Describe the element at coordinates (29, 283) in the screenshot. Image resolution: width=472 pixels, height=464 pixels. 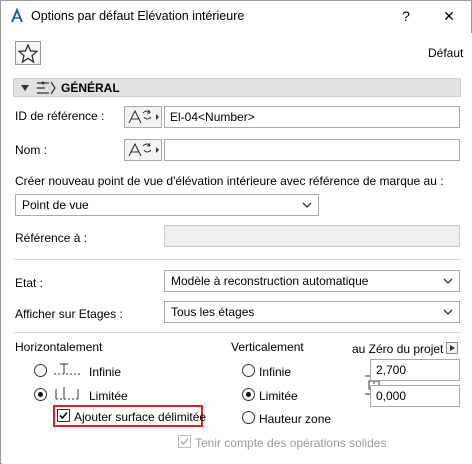
I see `state-label: Etat :` at that location.